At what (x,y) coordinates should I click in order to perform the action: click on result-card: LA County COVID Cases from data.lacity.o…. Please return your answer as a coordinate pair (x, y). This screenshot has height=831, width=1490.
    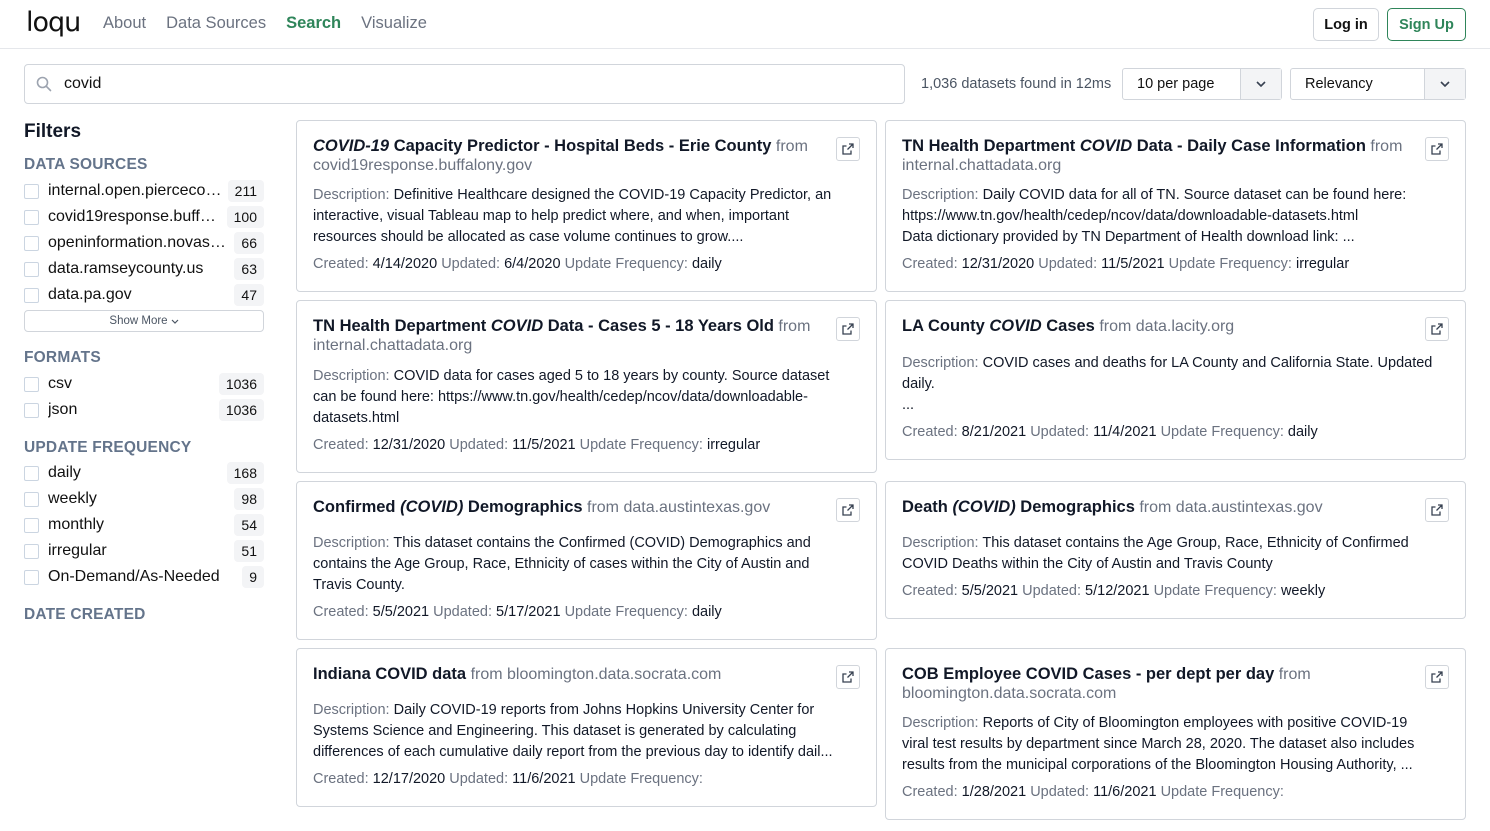
    Looking at the image, I should click on (1175, 380).